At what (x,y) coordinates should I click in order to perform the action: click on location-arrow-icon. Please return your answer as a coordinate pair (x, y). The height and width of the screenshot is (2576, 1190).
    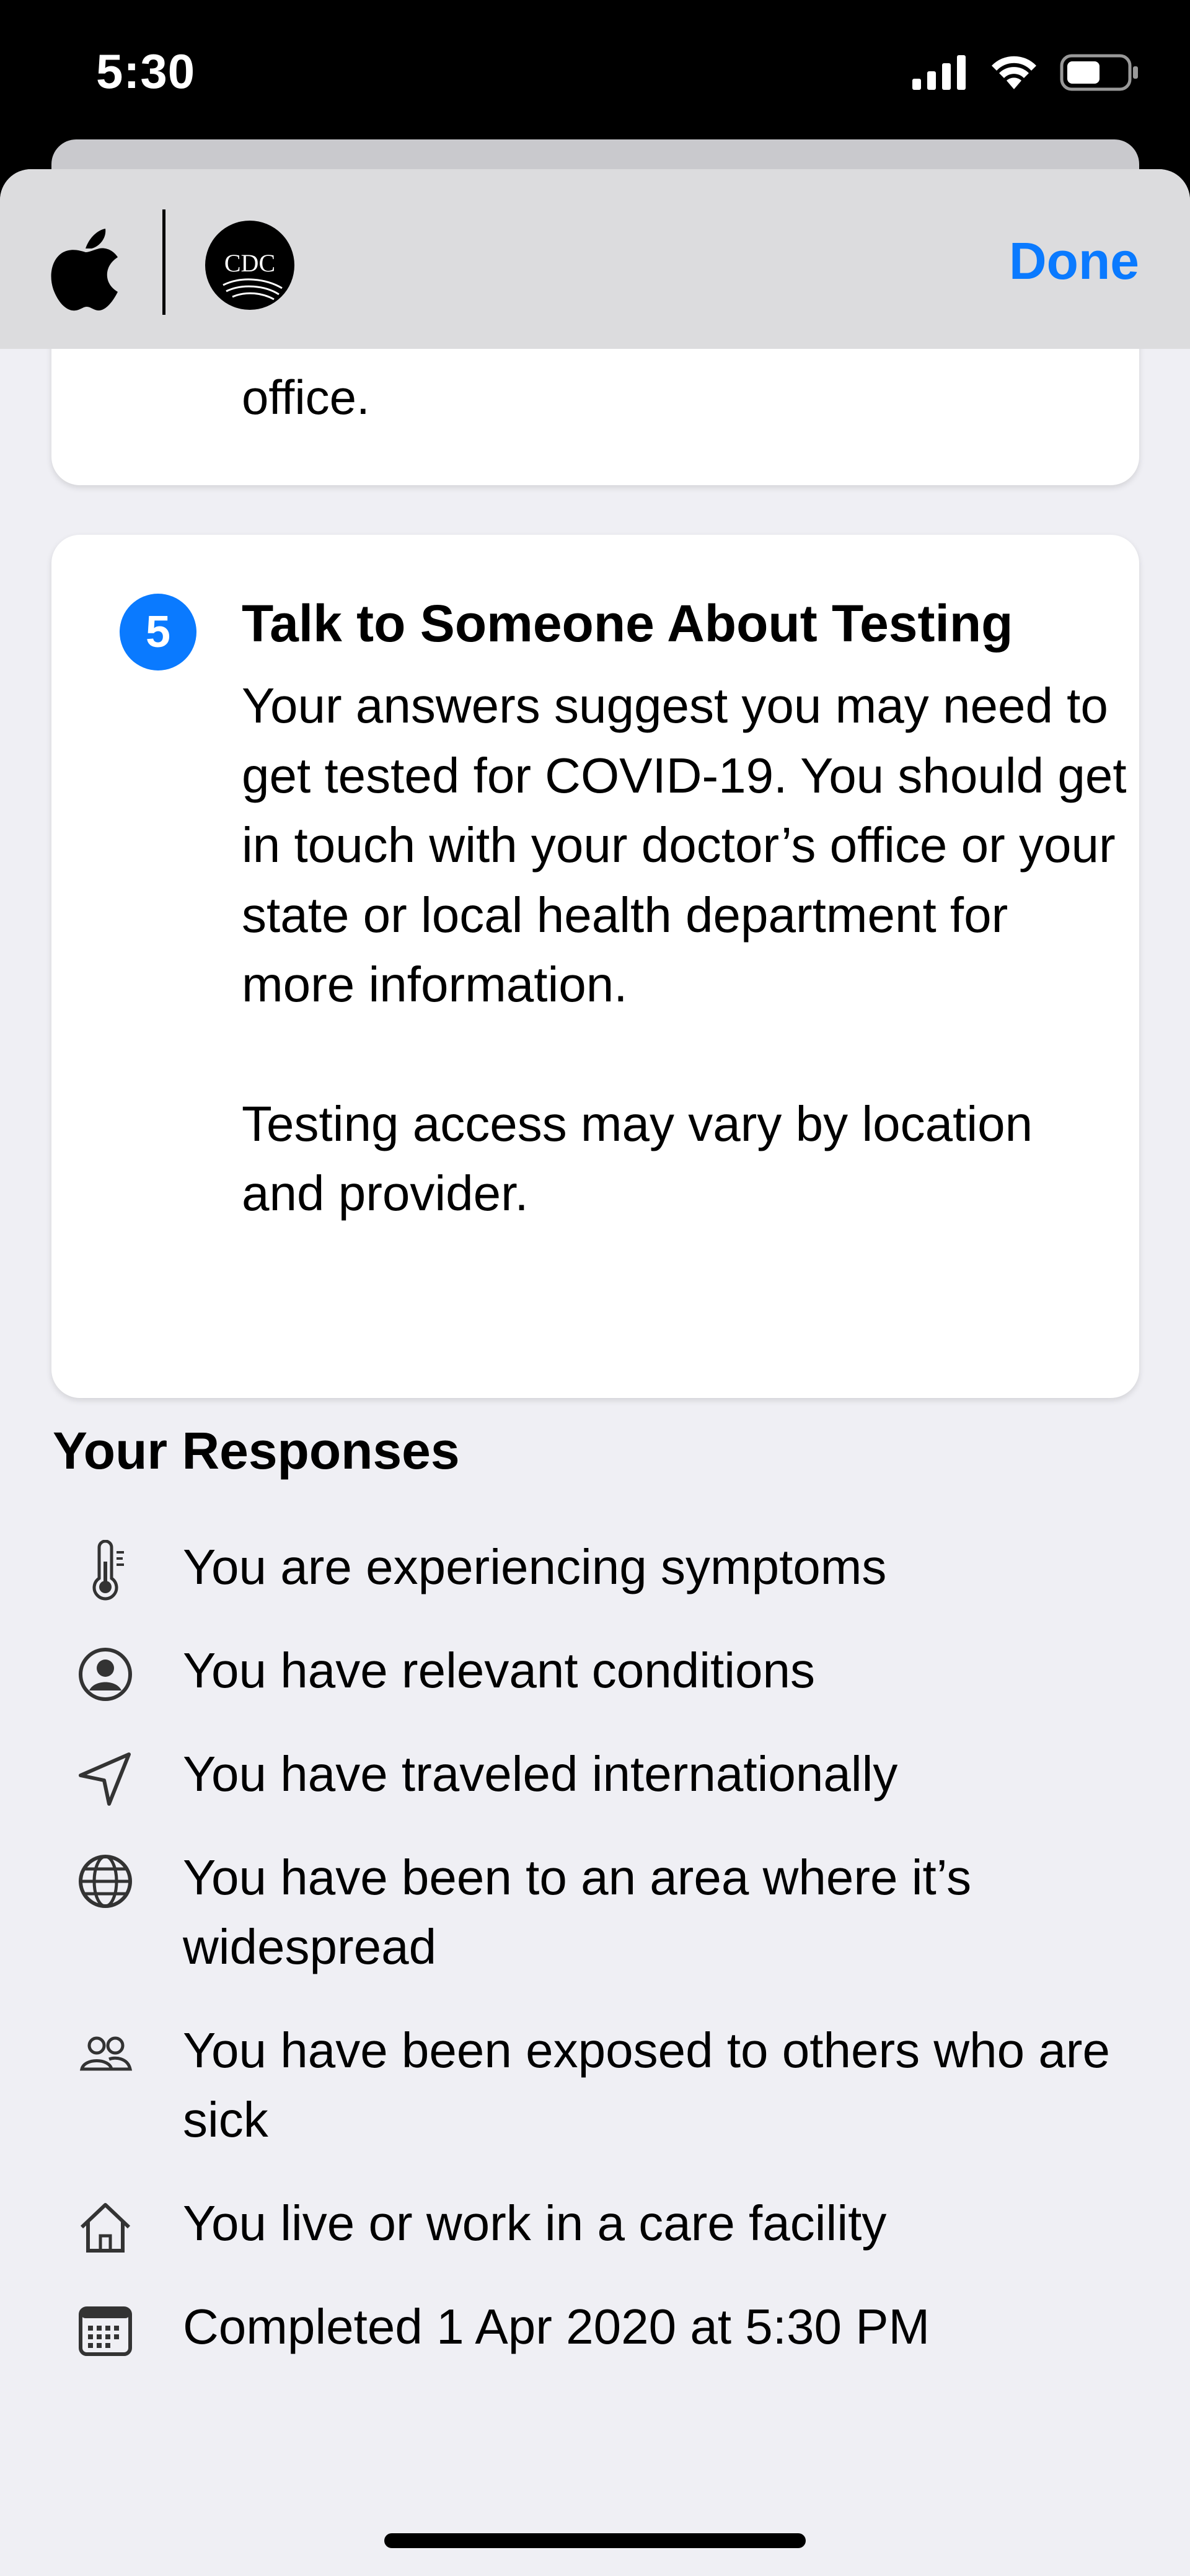
    Looking at the image, I should click on (105, 1779).